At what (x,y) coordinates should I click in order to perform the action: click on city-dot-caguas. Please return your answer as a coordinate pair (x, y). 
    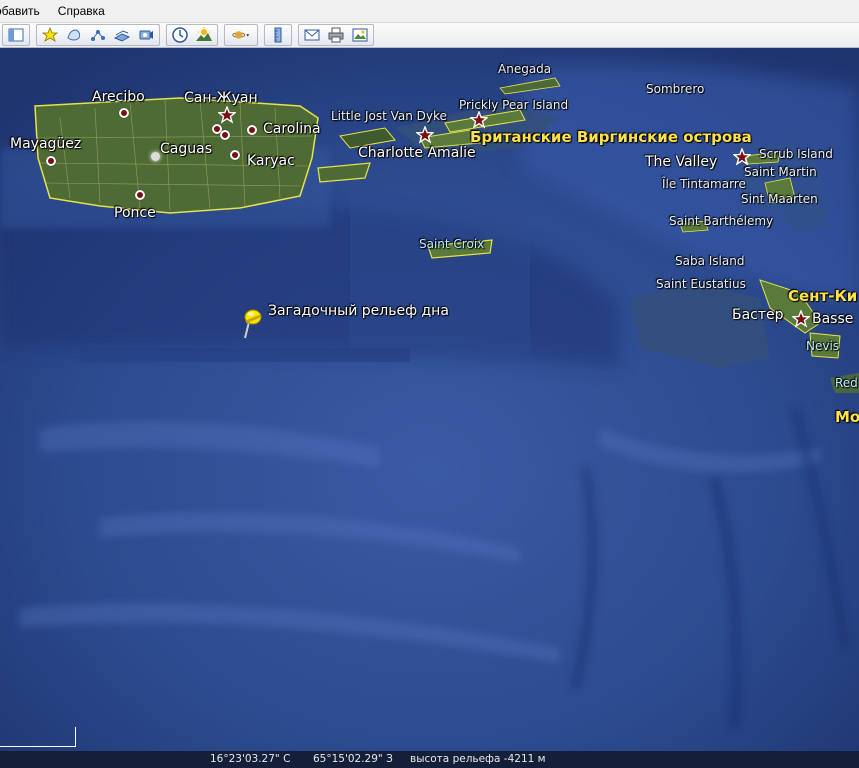
    Looking at the image, I should click on (155, 156).